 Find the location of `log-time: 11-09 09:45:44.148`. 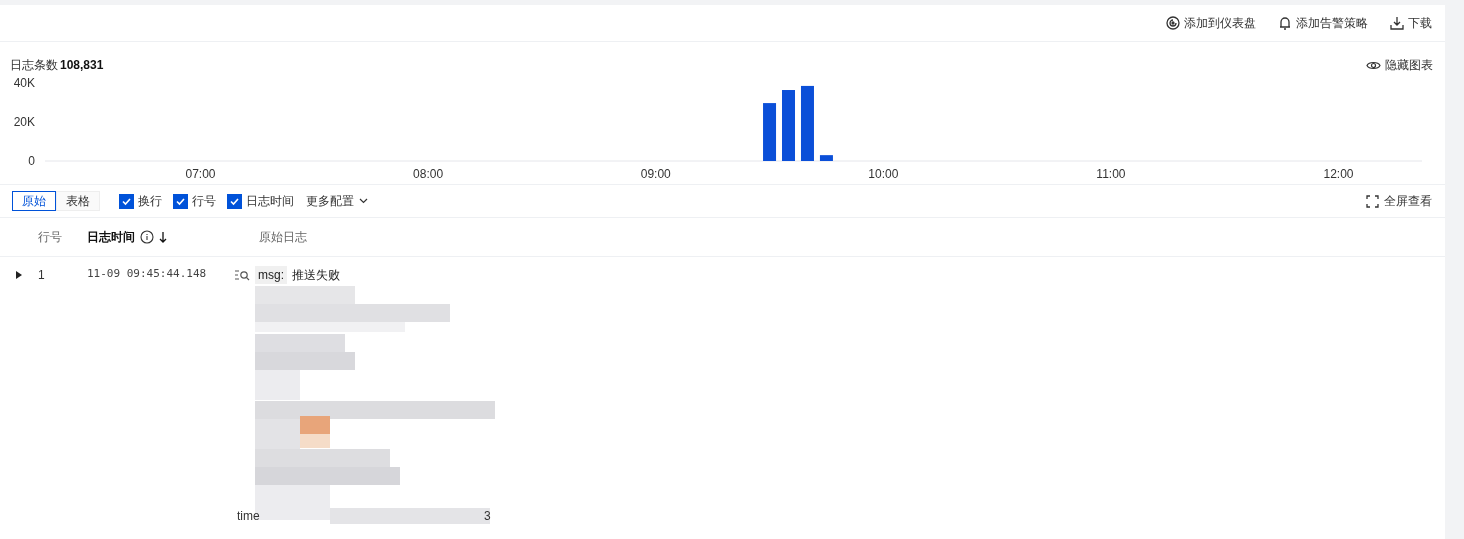

log-time: 11-09 09:45:44.148 is located at coordinates (147, 274).